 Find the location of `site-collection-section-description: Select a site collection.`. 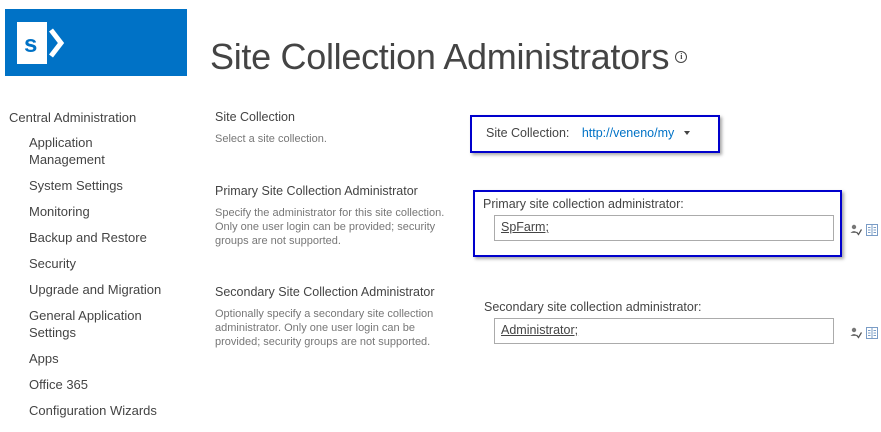

site-collection-section-description: Select a site collection. is located at coordinates (271, 139).